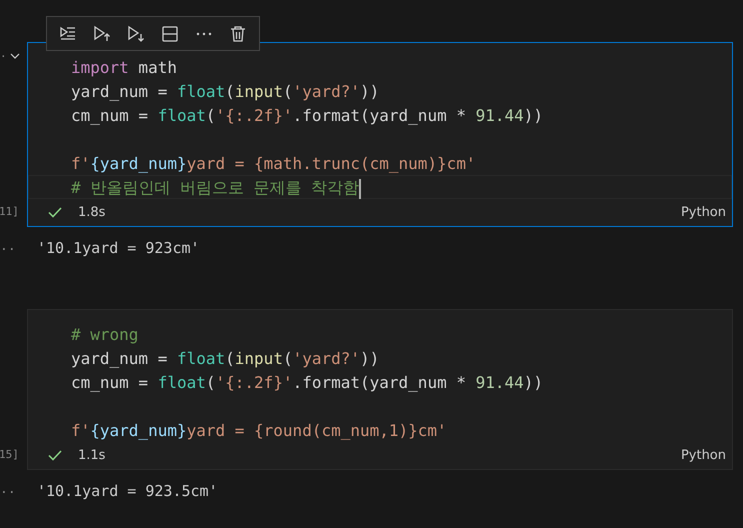 This screenshot has width=743, height=528. I want to click on execution-time: 1.1s, so click(92, 455).